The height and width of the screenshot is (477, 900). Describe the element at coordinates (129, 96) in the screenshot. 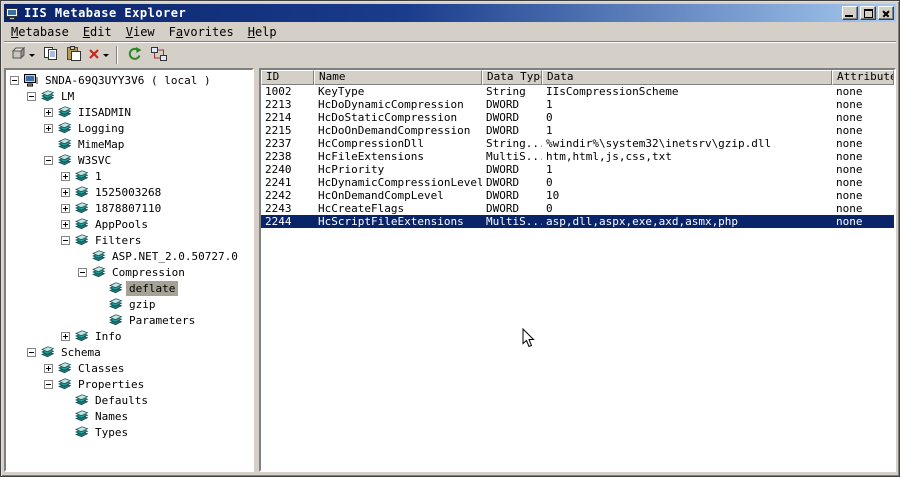

I see `tree-item-lm: LM` at that location.